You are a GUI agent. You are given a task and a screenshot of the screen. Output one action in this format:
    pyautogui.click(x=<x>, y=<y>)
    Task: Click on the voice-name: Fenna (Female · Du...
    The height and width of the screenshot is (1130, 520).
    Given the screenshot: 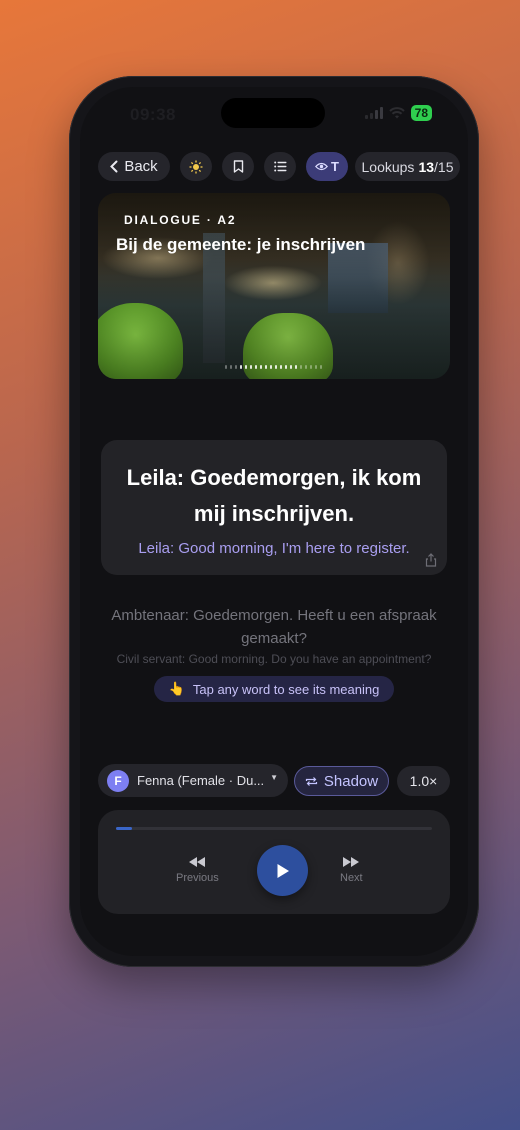 What is the action you would take?
    pyautogui.click(x=201, y=780)
    